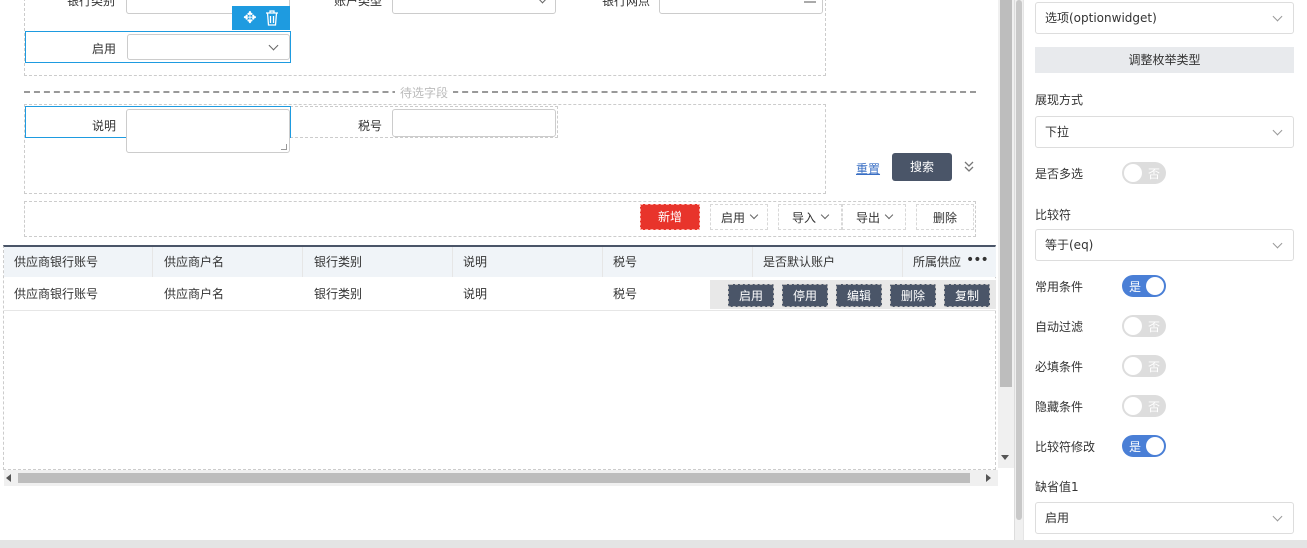 This screenshot has width=1307, height=548. Describe the element at coordinates (1059, 100) in the screenshot. I see `display-mode-label: 展现方式` at that location.